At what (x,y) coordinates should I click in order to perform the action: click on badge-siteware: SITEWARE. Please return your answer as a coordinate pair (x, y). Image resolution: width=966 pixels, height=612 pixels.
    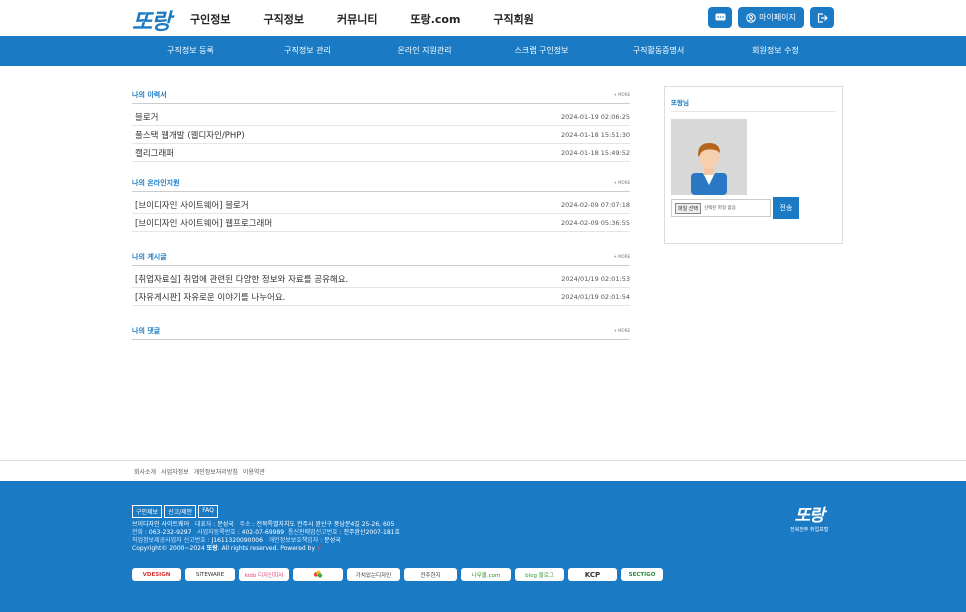
    Looking at the image, I should click on (210, 574).